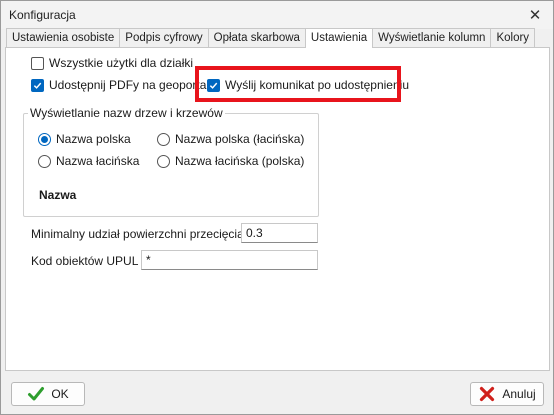  I want to click on ok-label: OK, so click(60, 394).